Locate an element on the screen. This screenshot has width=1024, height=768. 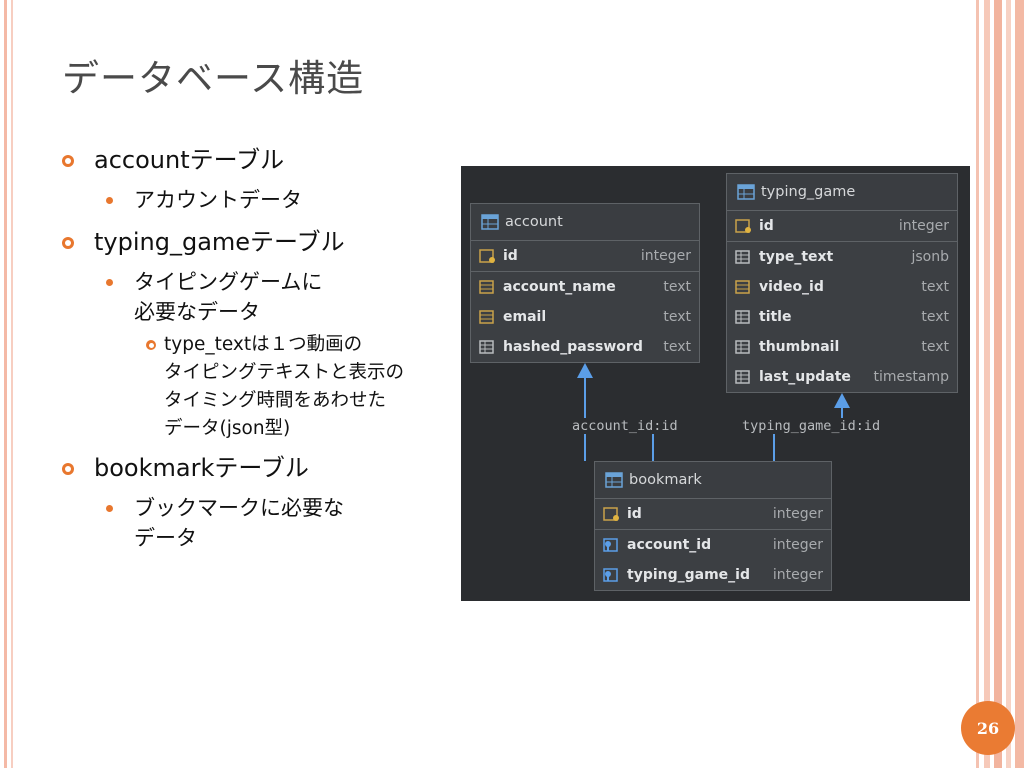
sub-sub-bullet-text: type_textは１つ動画の is located at coordinates (263, 344).